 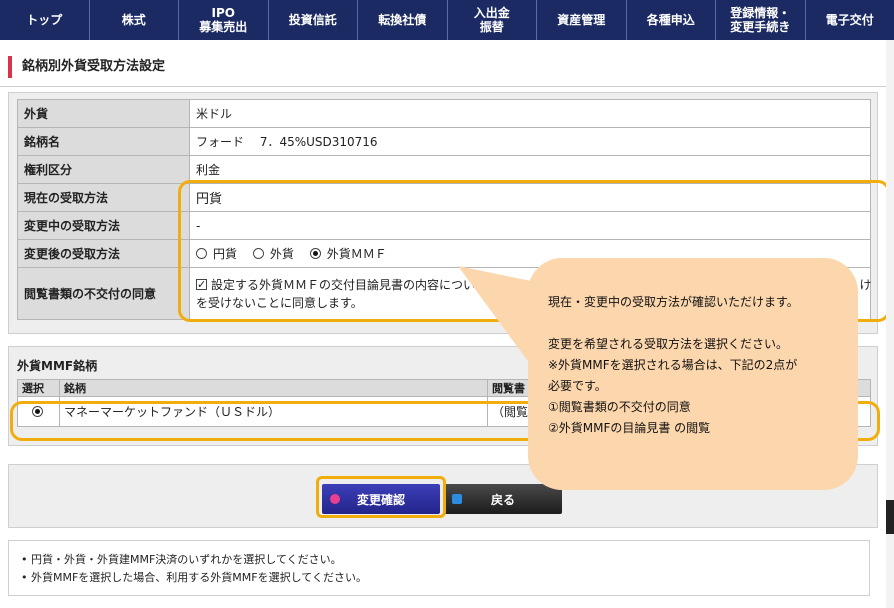 I want to click on page-title: 銘柄別外貨受取方法設定, so click(x=86, y=67).